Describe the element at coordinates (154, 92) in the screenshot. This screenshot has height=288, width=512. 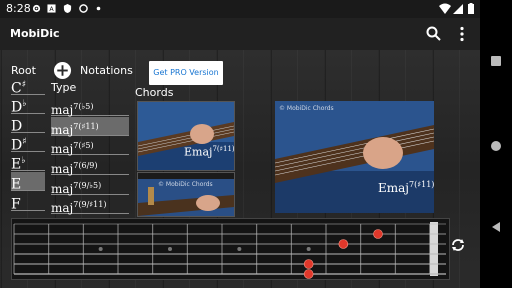
I see `chords-heading: Chords` at that location.